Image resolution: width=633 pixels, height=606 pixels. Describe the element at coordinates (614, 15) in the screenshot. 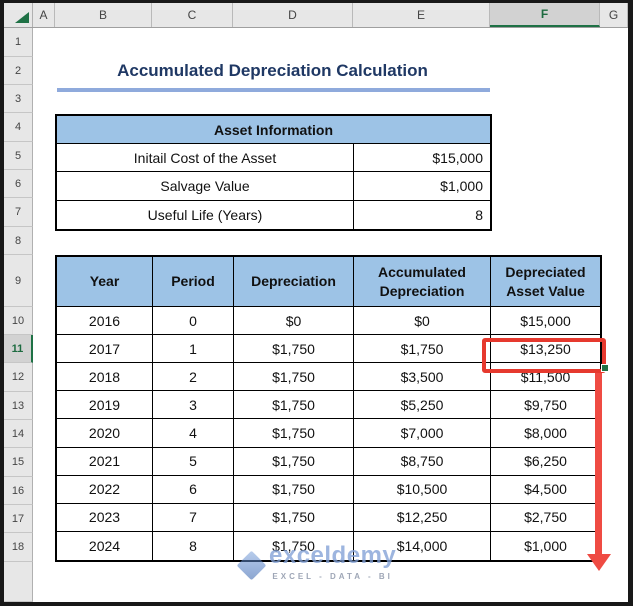

I see `column-header-g: G` at that location.